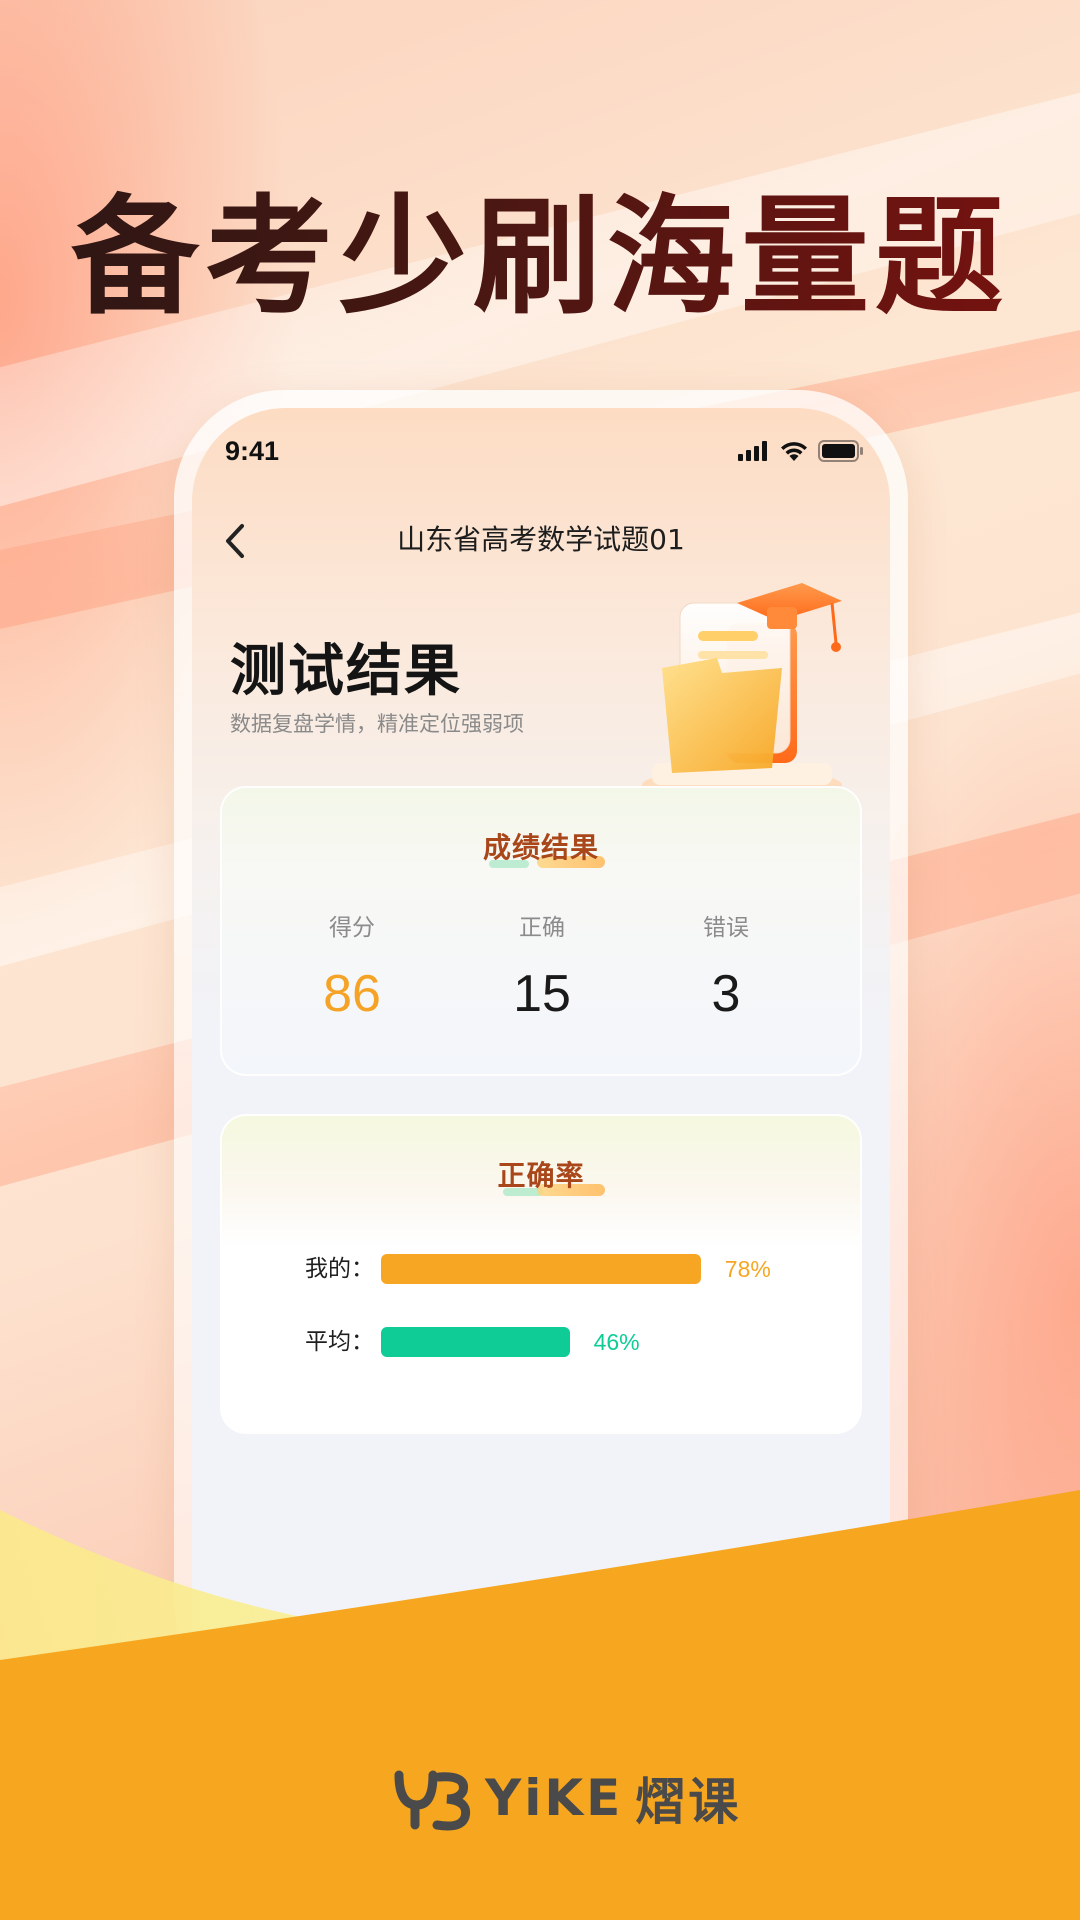 The width and height of the screenshot is (1080, 1920). I want to click on stat-wrong: 错误 3, so click(726, 966).